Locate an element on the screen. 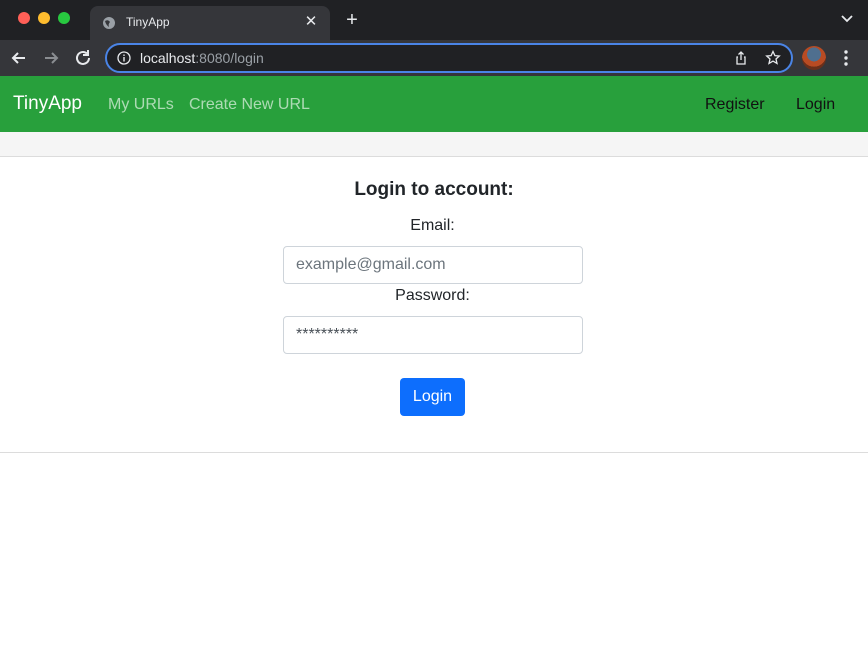 The width and height of the screenshot is (868, 670). zoom-window-button is located at coordinates (64, 18).